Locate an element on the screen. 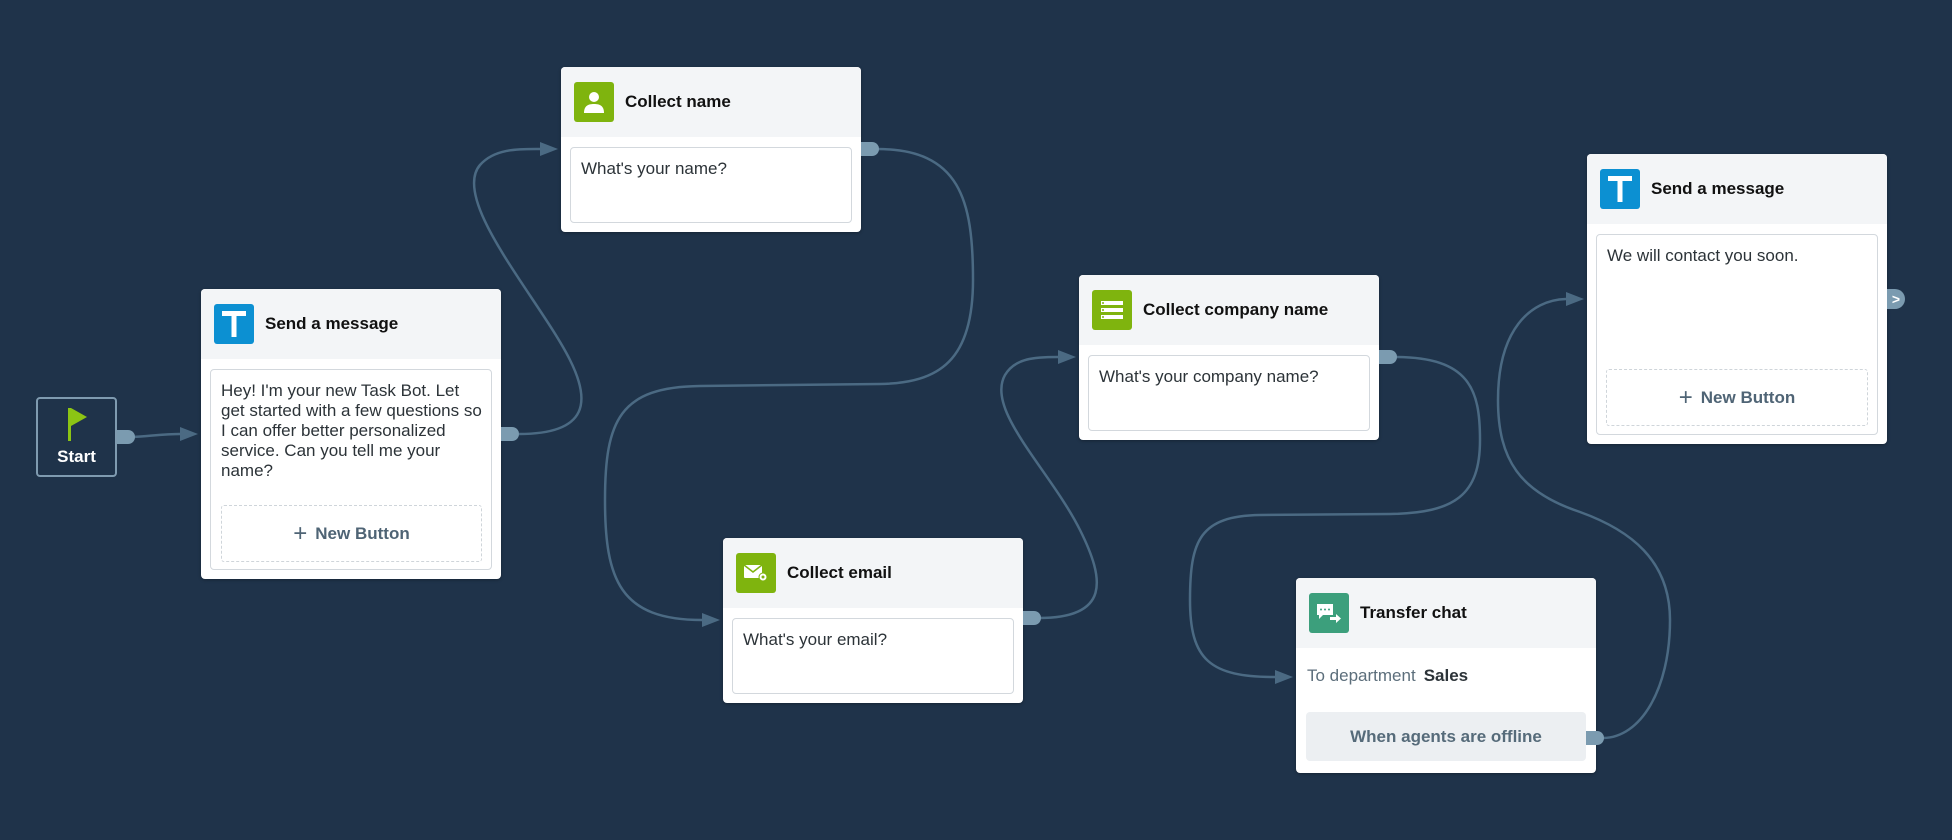 Image resolution: width=1952 pixels, height=840 pixels. question-textbox: What's your email? is located at coordinates (873, 656).